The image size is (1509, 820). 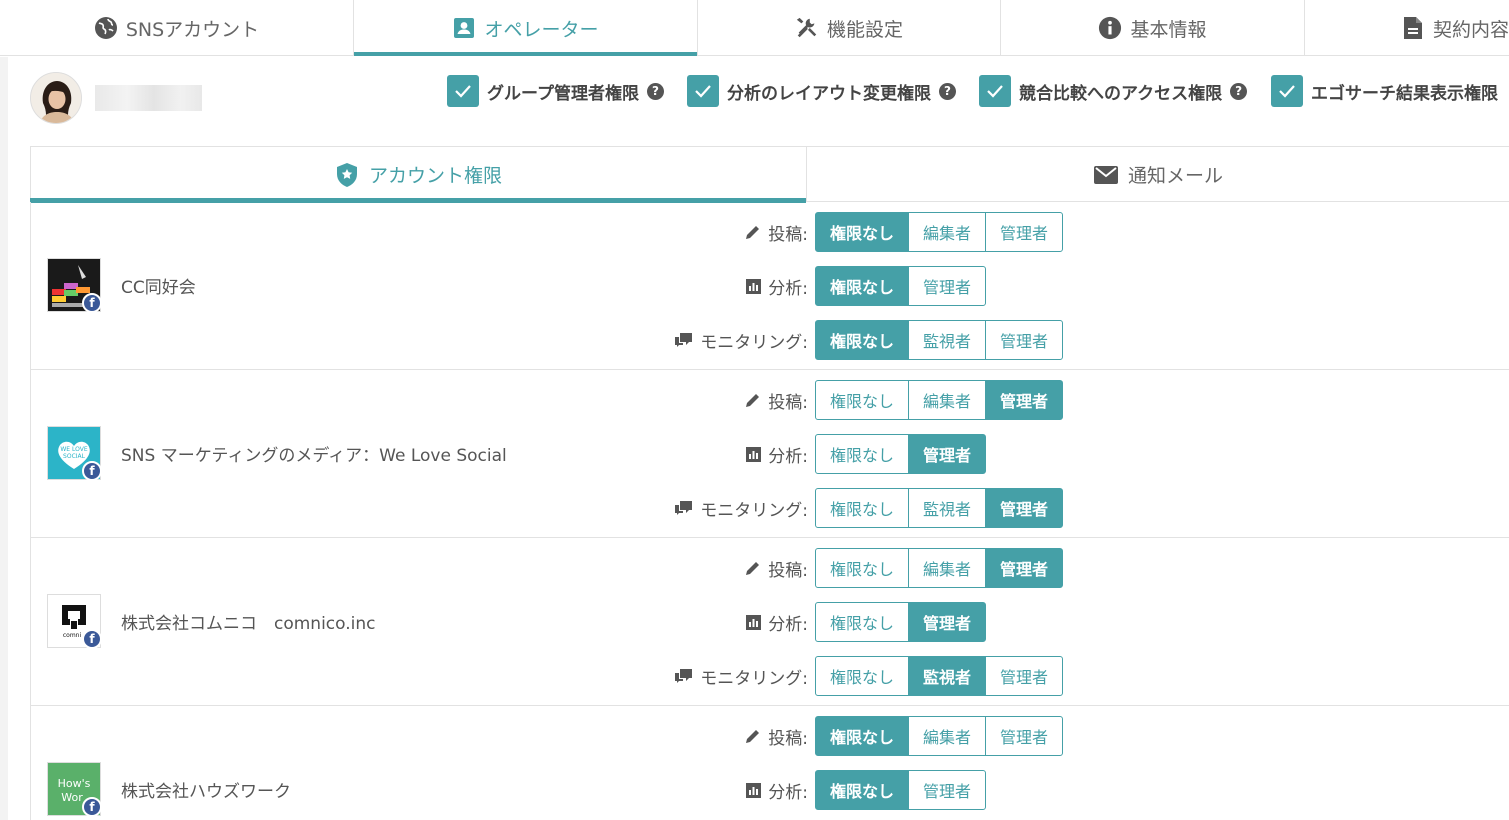 I want to click on tab-operator: オペレーター, so click(x=526, y=28).